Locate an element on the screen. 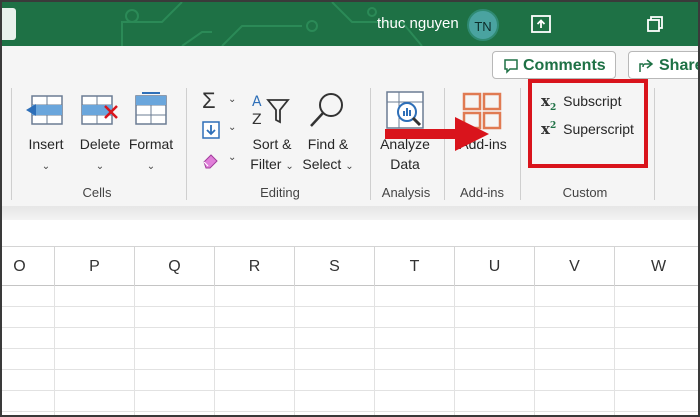  column-header-r: R is located at coordinates (254, 267).